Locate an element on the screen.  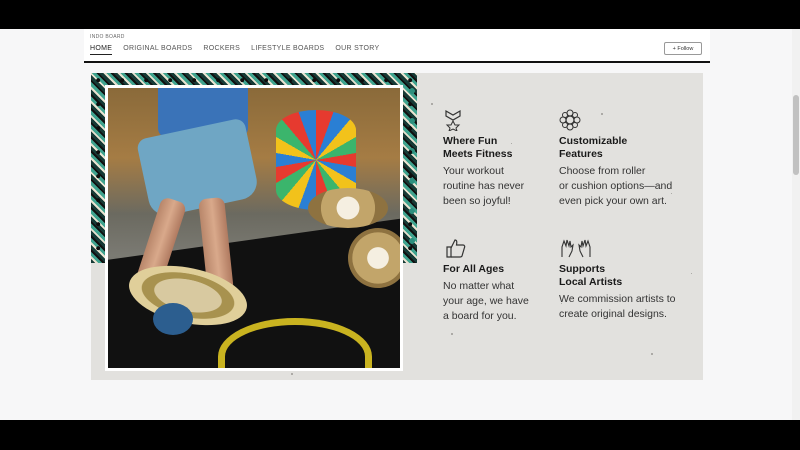
board-roller is located at coordinates (173, 319).